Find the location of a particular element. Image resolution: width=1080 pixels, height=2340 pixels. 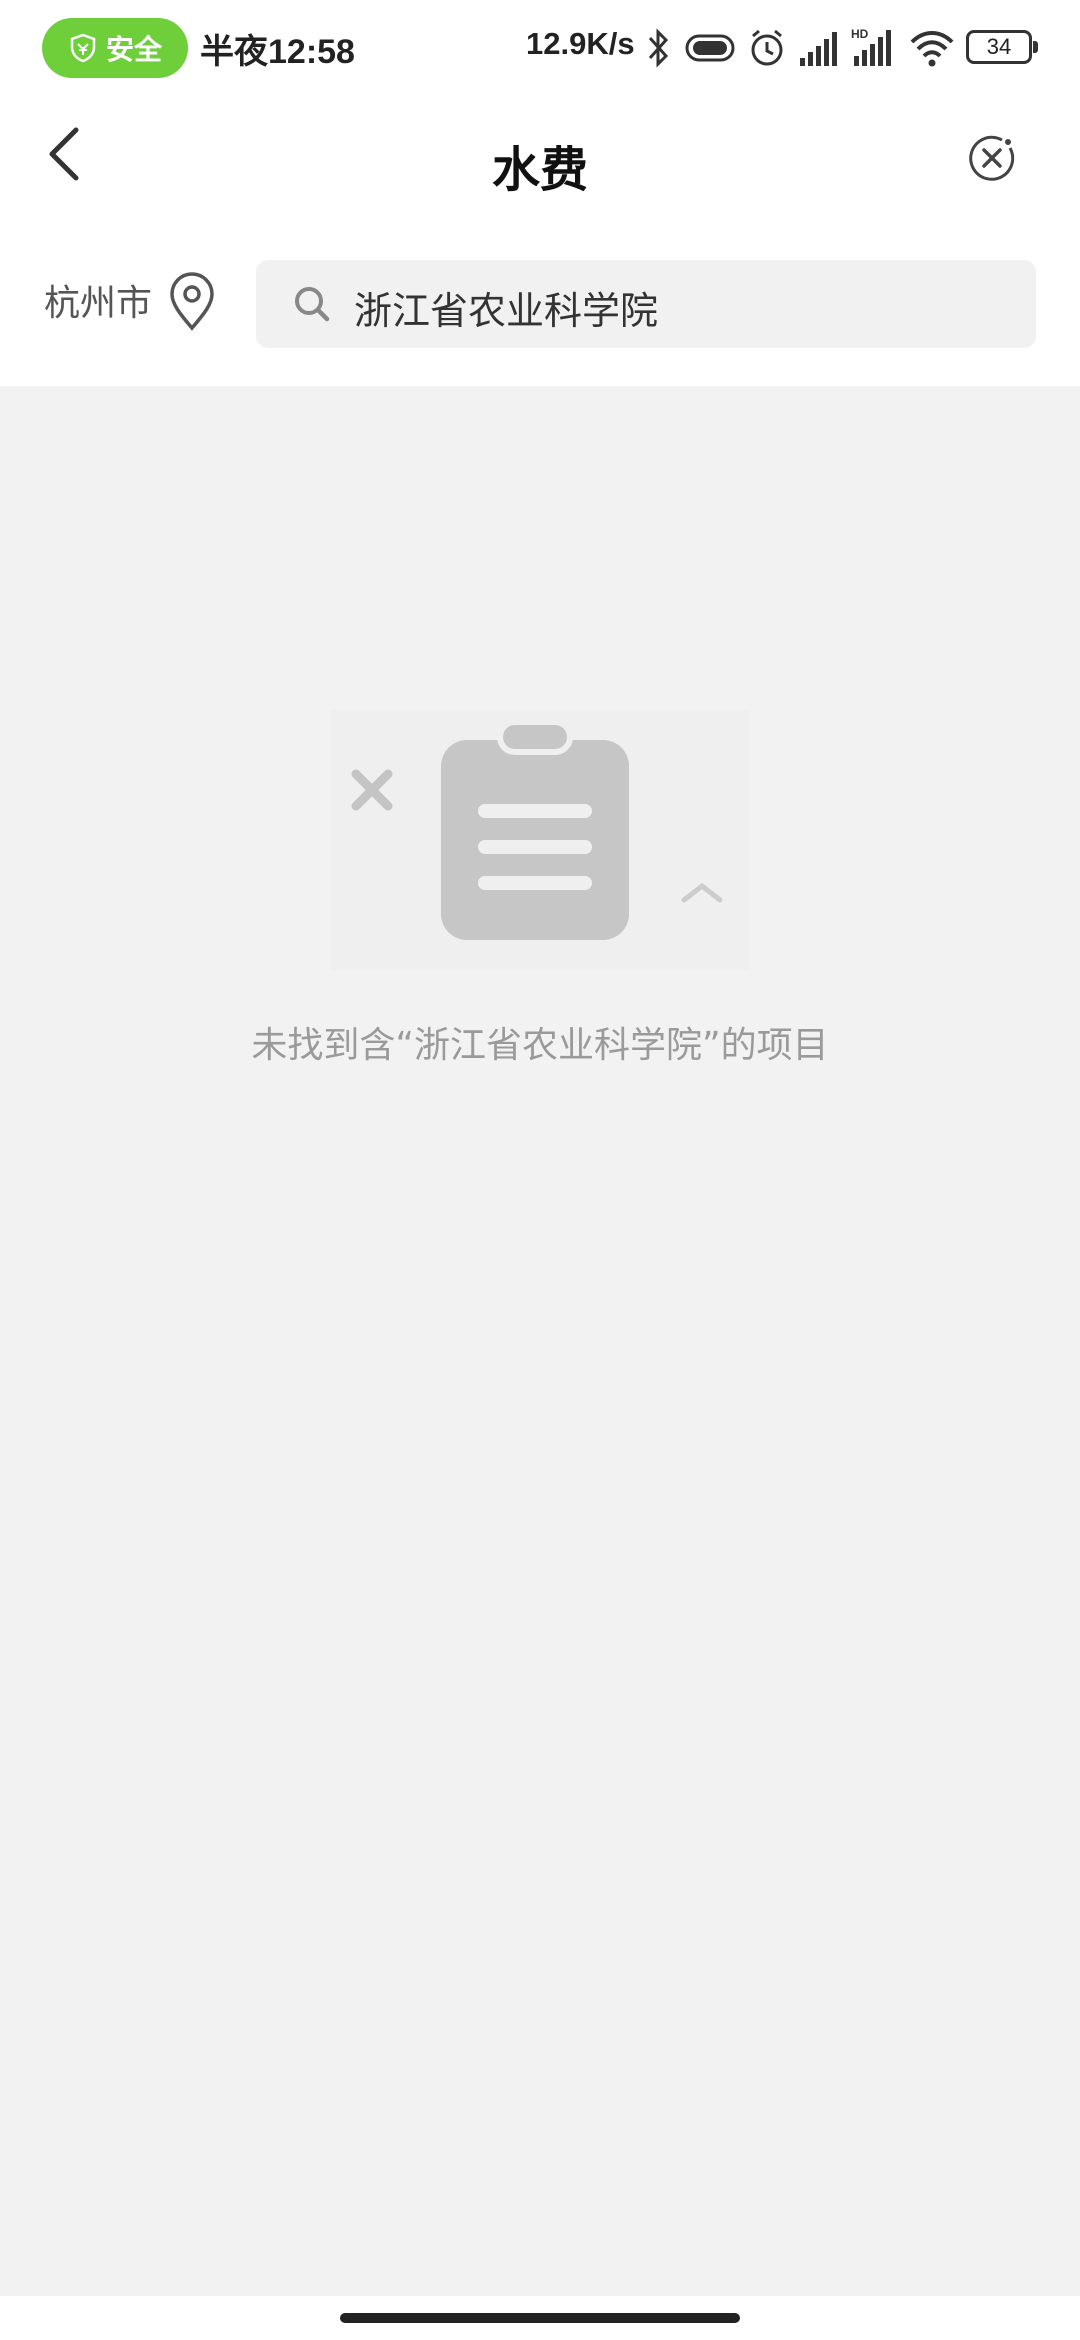

hd-signal-icon: HD is located at coordinates (871, 46).